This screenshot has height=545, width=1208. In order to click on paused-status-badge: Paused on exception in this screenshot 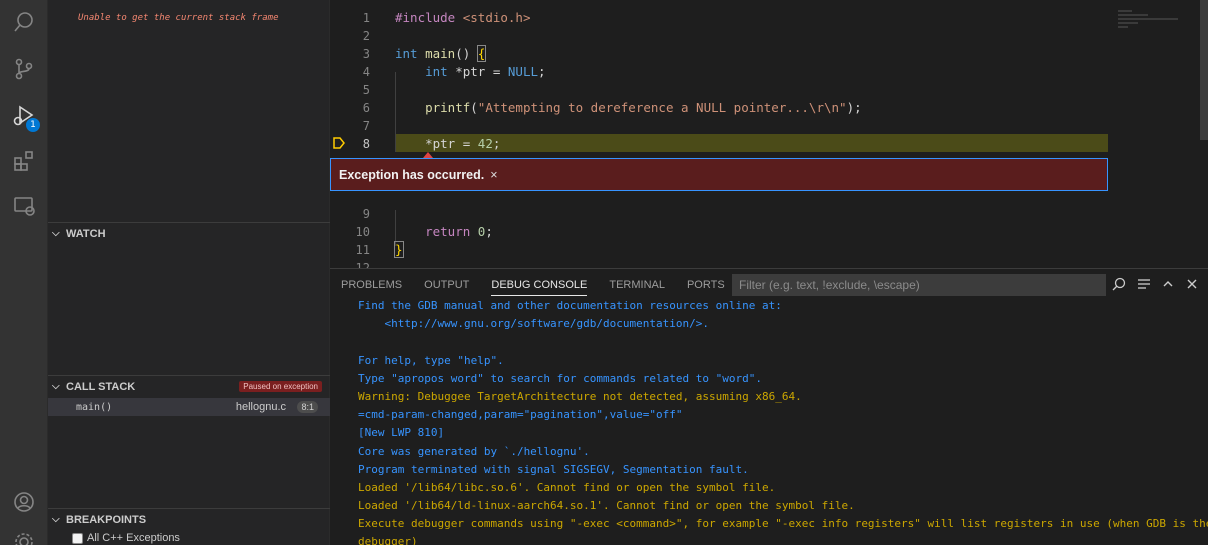, I will do `click(280, 386)`.